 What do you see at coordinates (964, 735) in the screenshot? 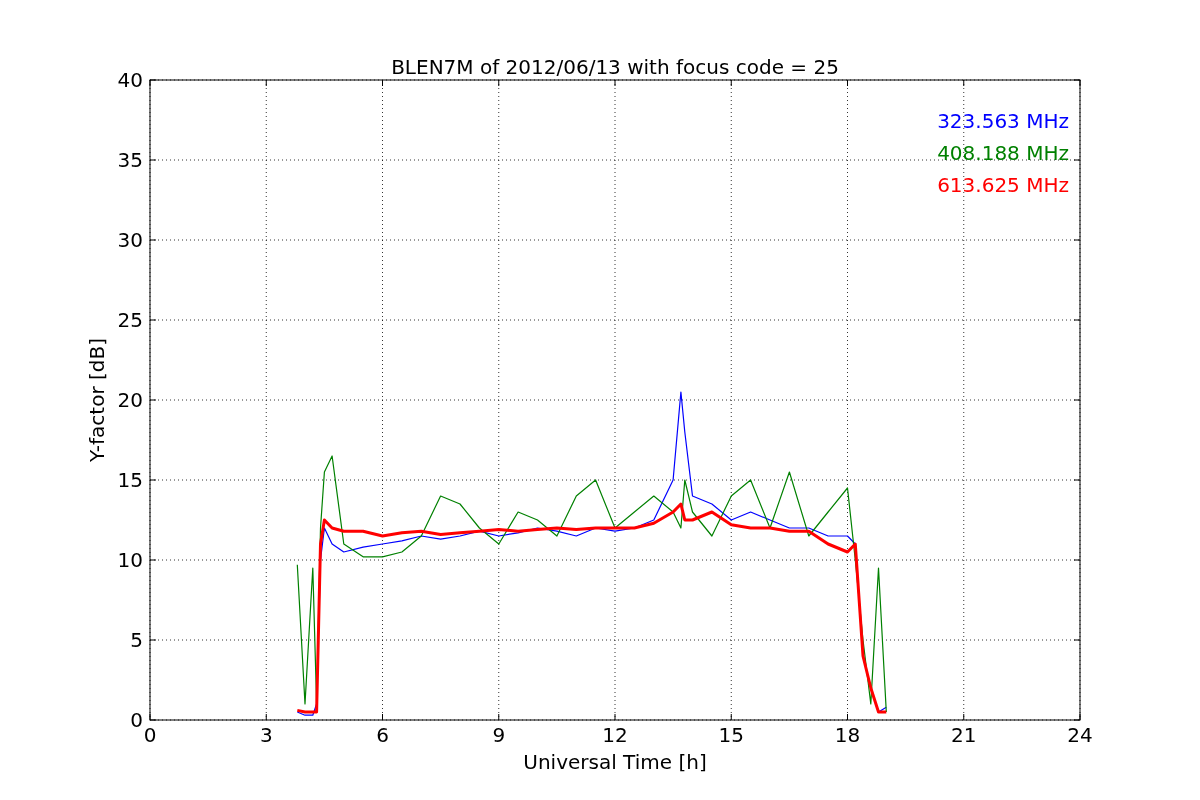
I see `x-tick-label: 21` at bounding box center [964, 735].